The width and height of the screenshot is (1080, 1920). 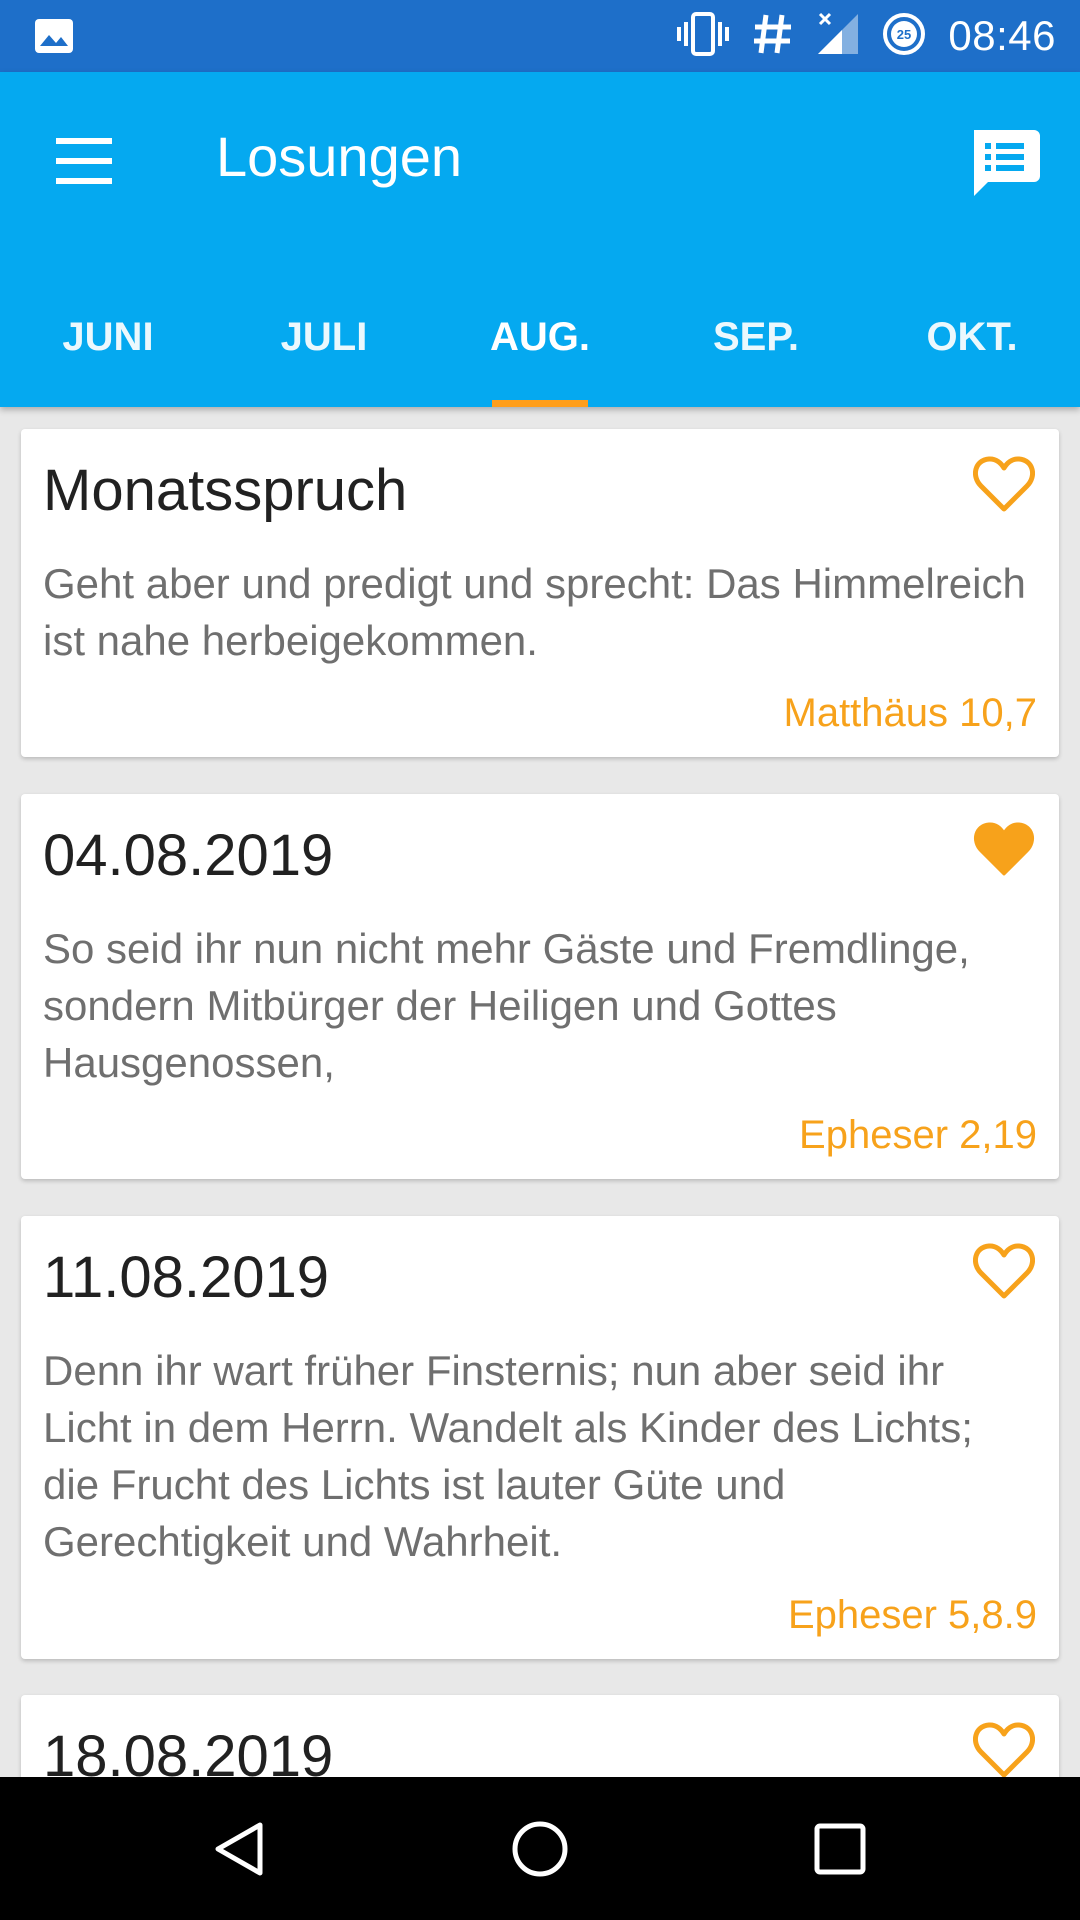 What do you see at coordinates (540, 36) in the screenshot?
I see `status-bar: 25 08:46` at bounding box center [540, 36].